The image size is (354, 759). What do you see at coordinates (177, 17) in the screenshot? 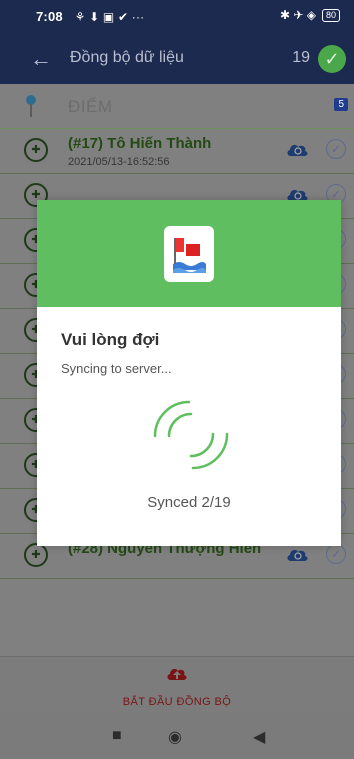
I see `status-bar: 7:08 ⚘ ⬇ ▣ ✔ ··· ✱ ✈ ◈ 80` at bounding box center [177, 17].